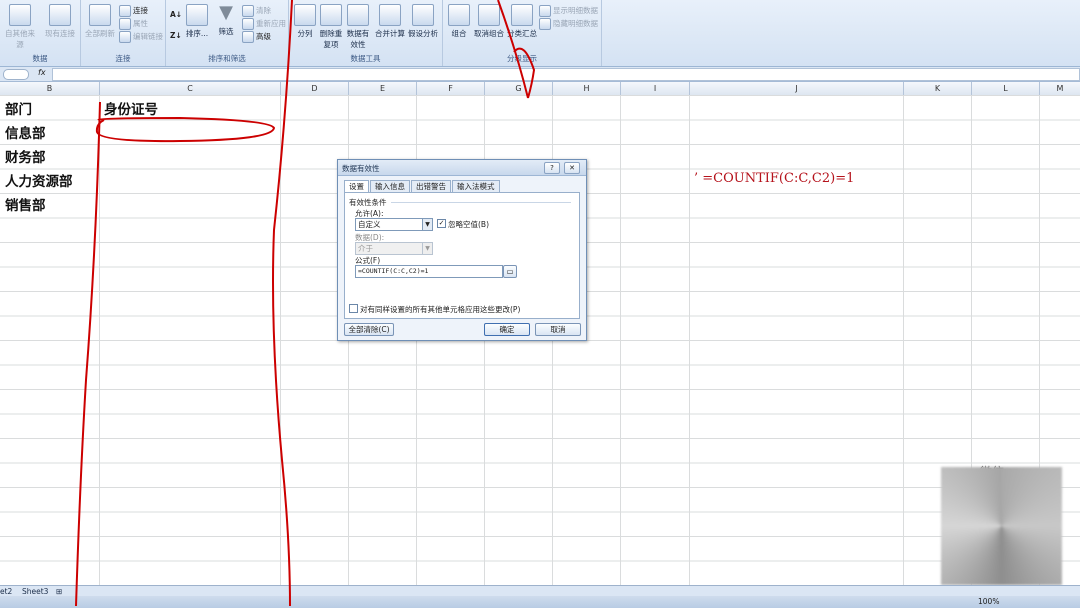 This screenshot has height=608, width=1080. I want to click on filter-funnel-icon: ▼, so click(226, 12).